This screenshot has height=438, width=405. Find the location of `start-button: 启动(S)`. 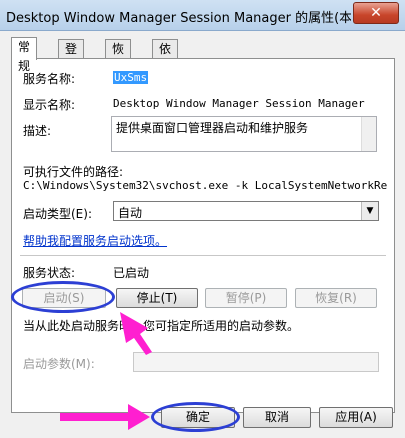

start-button: 启动(S) is located at coordinates (64, 298).